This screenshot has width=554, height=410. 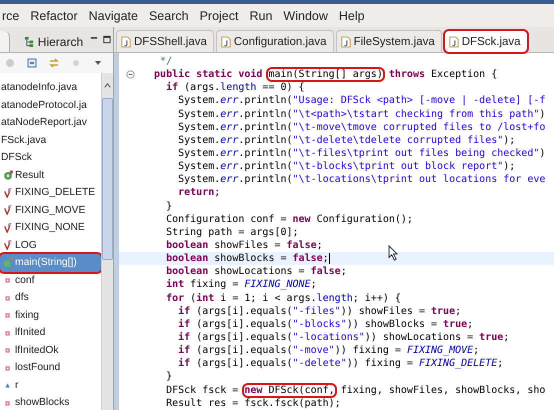 What do you see at coordinates (361, 127) in the screenshot?
I see `code-line: System.err.println("\t-move\tmove corrupted files to /lost+fo` at bounding box center [361, 127].